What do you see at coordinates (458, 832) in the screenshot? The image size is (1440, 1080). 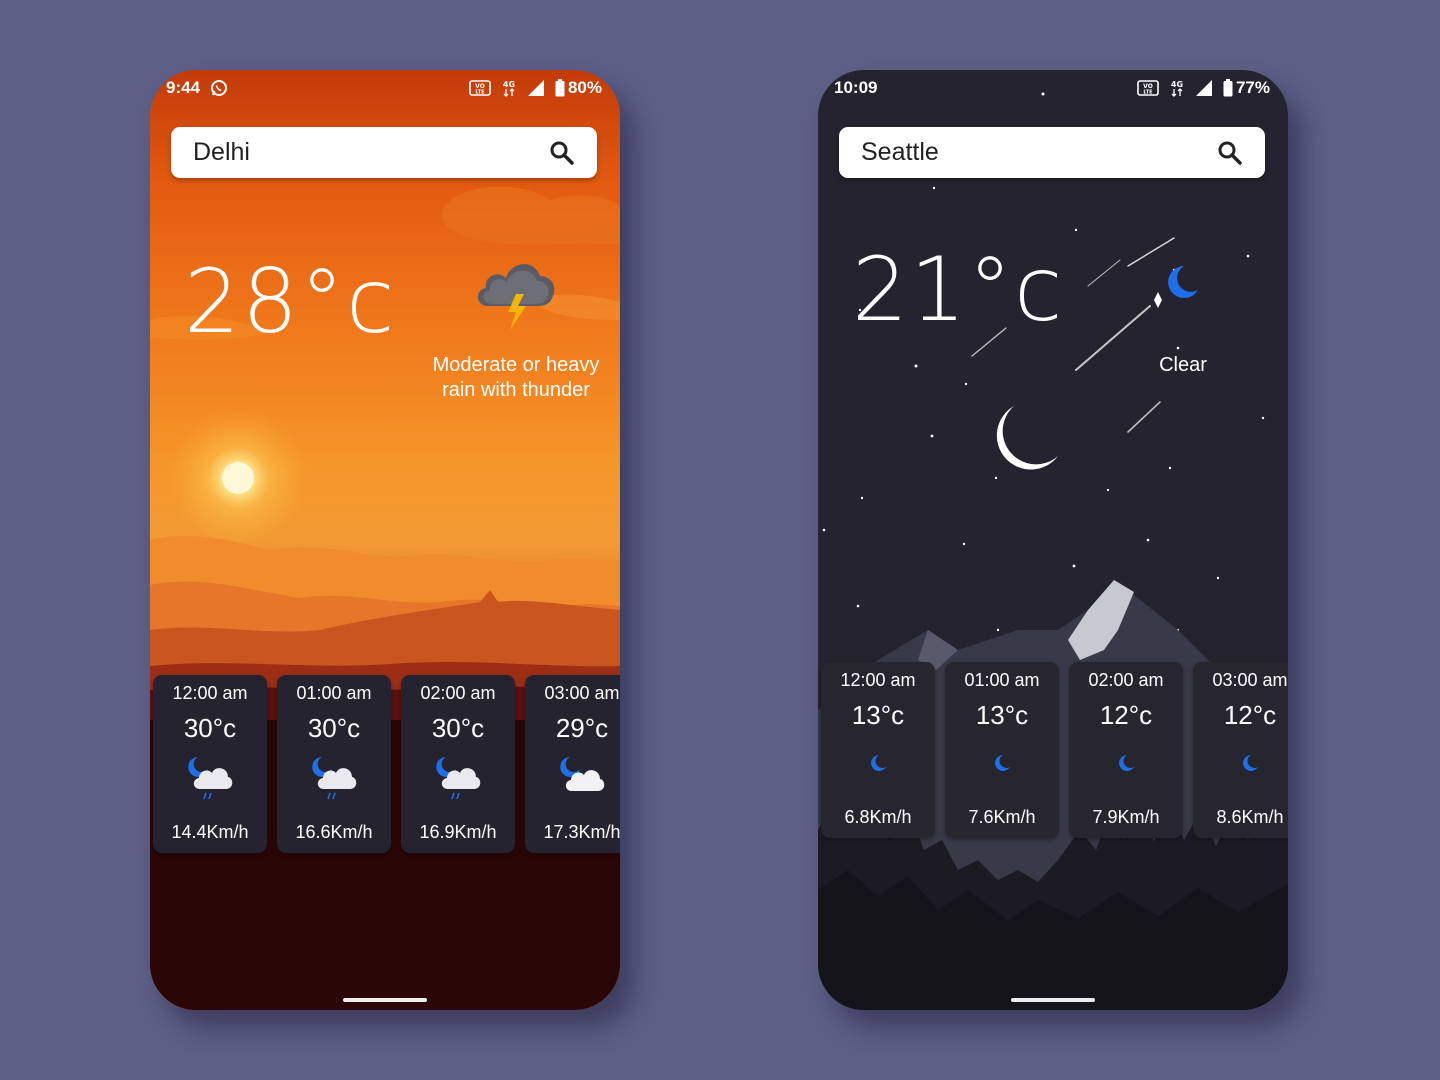 I see `hour-wind-speed: 16.9Km/h` at bounding box center [458, 832].